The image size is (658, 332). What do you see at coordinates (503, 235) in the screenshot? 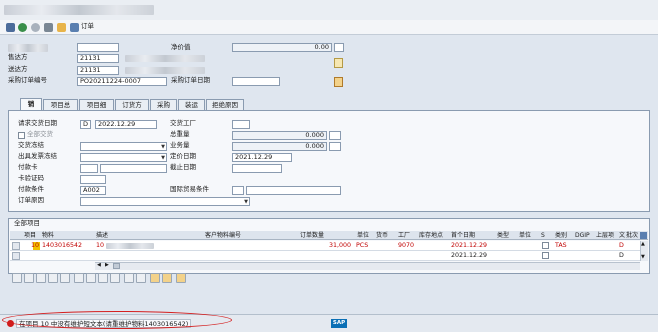
I see `col-type: 类型` at bounding box center [503, 235].